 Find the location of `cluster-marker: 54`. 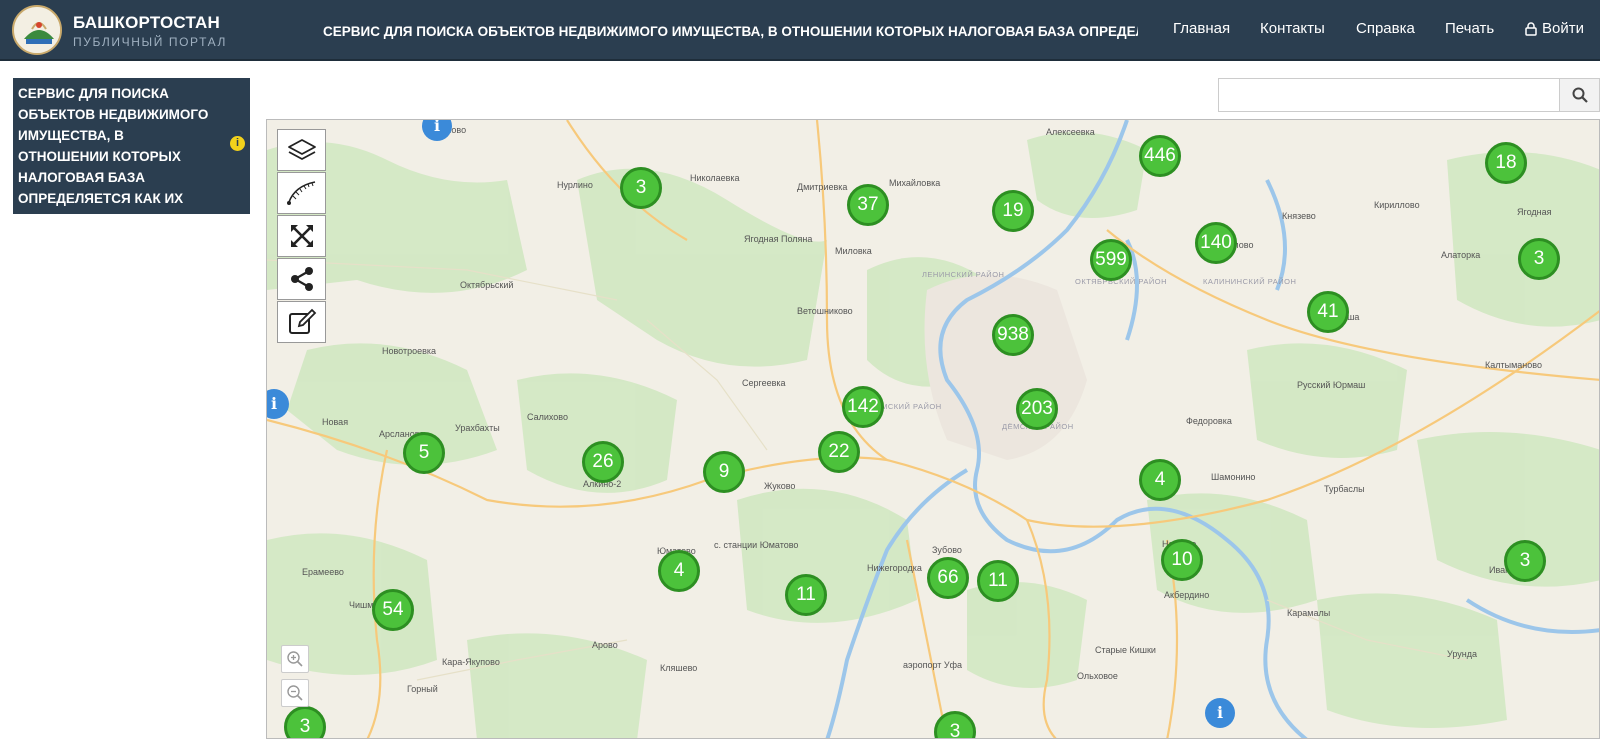

cluster-marker: 54 is located at coordinates (393, 610).